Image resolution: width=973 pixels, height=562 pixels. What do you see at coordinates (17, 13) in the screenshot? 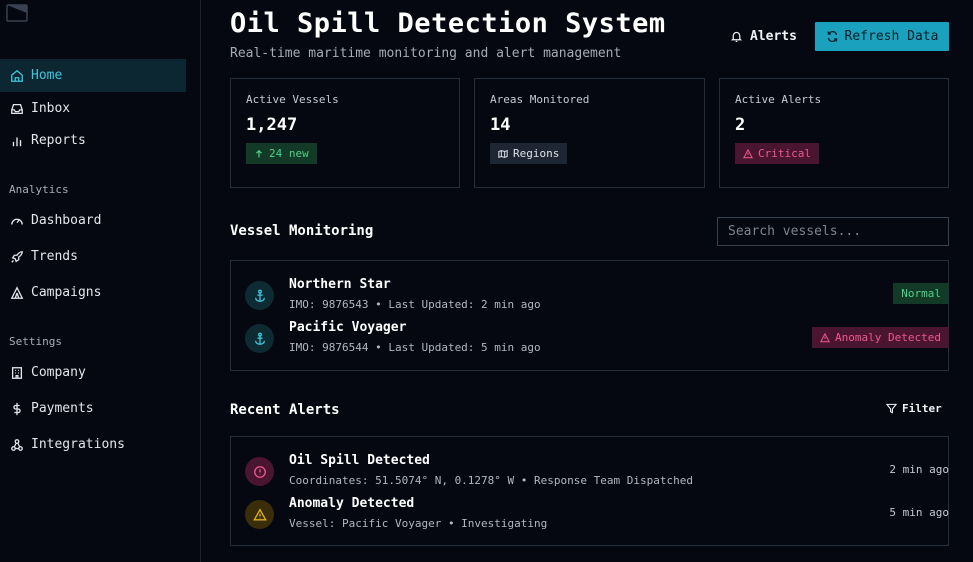
I see `logo-icon` at bounding box center [17, 13].